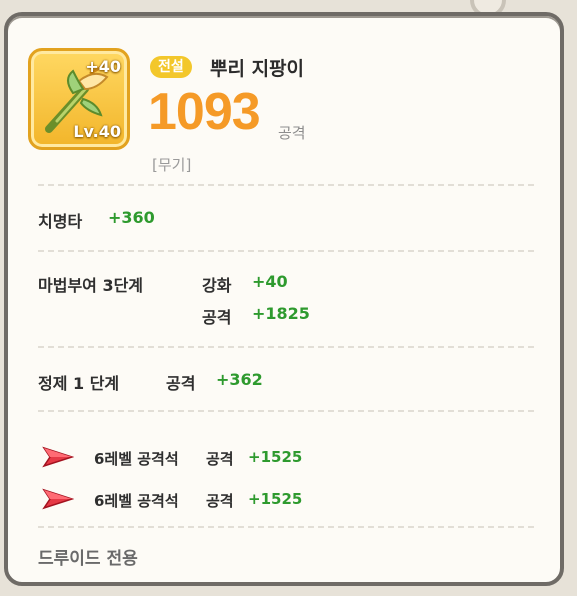 Image resolution: width=577 pixels, height=596 pixels. Describe the element at coordinates (204, 112) in the screenshot. I see `attack-power: 1093` at that location.